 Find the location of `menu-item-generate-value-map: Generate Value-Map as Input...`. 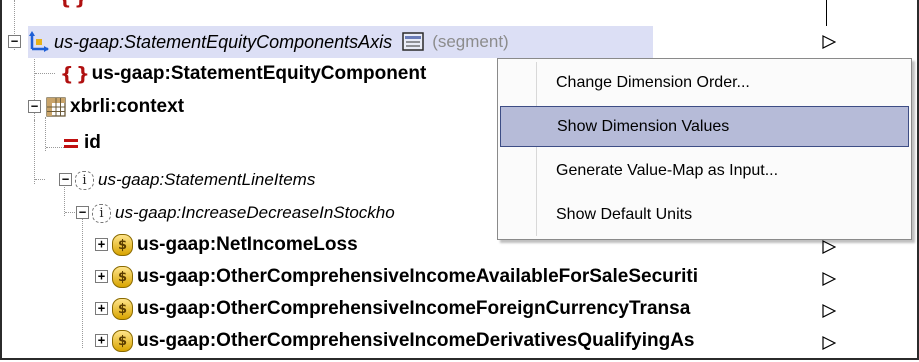

menu-item-generate-value-map: Generate Value-Map as Input... is located at coordinates (704, 170).